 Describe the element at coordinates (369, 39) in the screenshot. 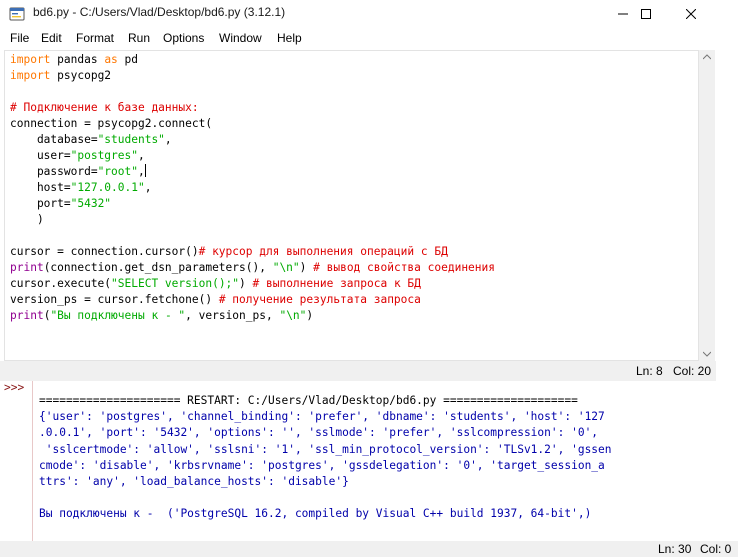

I see `menu-bar: File Edit Format Run Options Window Help` at that location.